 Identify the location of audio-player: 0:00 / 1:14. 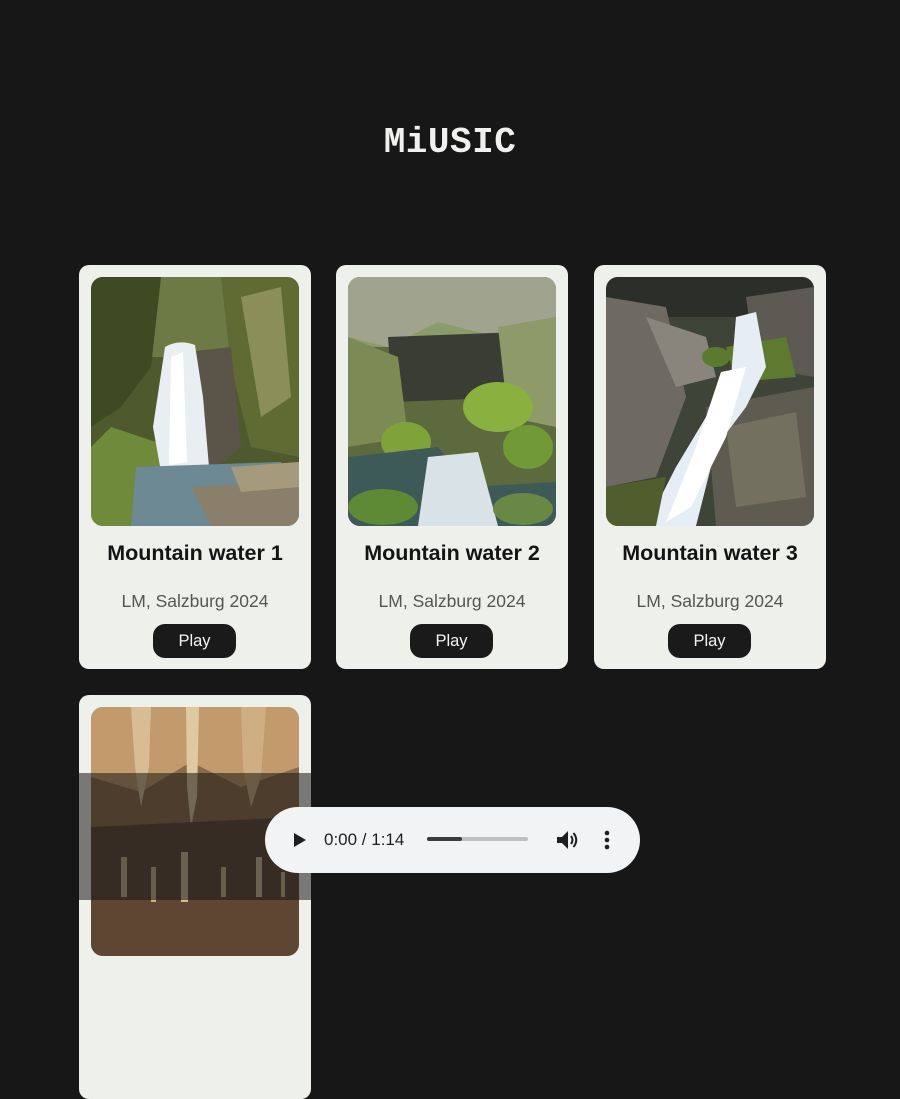
(452, 840).